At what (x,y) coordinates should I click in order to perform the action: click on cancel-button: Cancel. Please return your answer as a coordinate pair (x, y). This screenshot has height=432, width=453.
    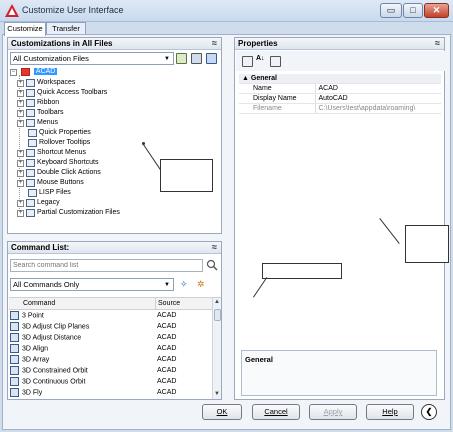
    Looking at the image, I should click on (276, 412).